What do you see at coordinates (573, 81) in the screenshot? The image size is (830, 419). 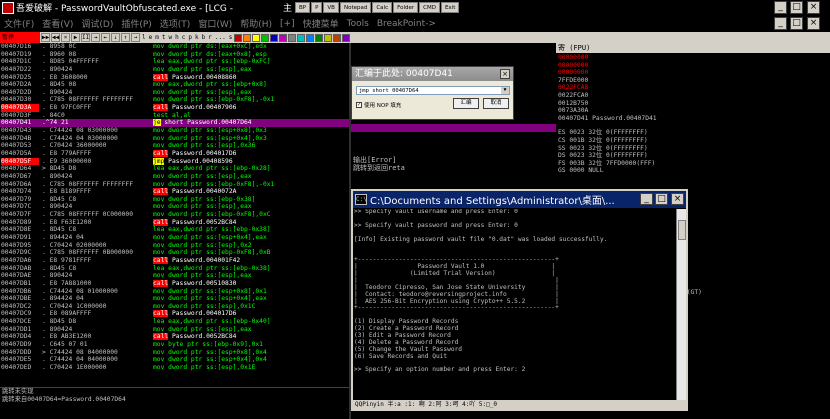 I see `register-value: 7FFDE000` at bounding box center [573, 81].